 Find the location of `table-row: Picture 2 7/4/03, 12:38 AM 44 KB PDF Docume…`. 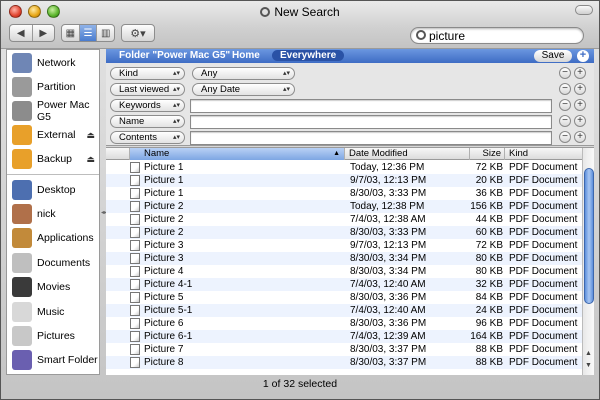

table-row: Picture 2 7/4/03, 12:38 AM 44 KB PDF Docume… is located at coordinates (344, 219).